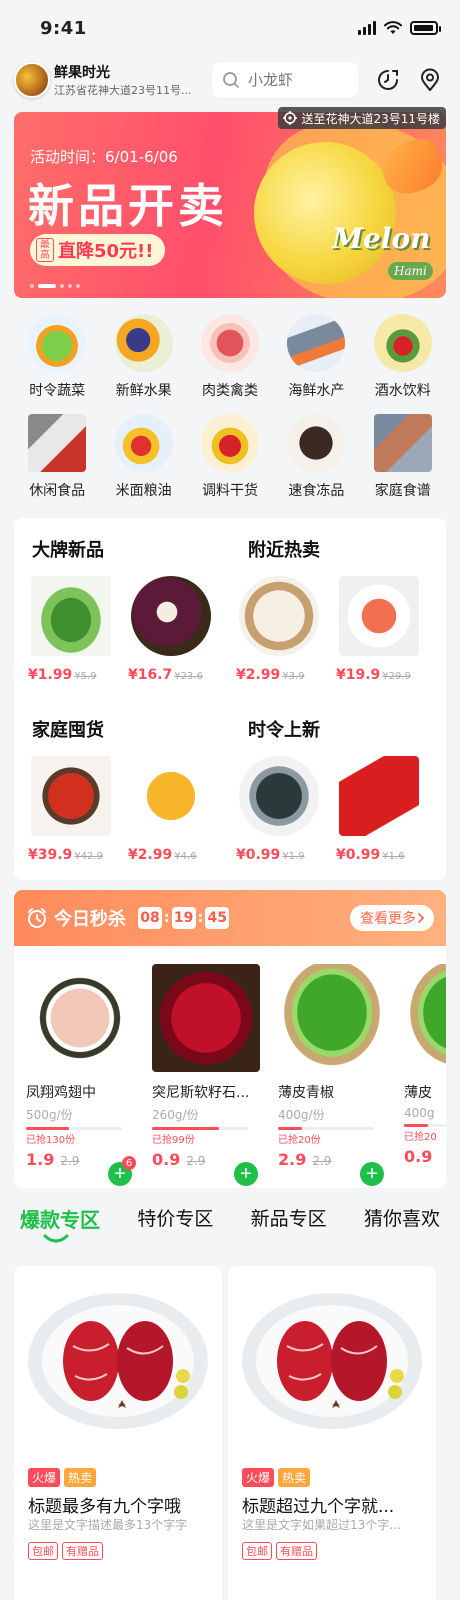  Describe the element at coordinates (294, 1477) in the screenshot. I see `tag-selling: 热卖` at that location.